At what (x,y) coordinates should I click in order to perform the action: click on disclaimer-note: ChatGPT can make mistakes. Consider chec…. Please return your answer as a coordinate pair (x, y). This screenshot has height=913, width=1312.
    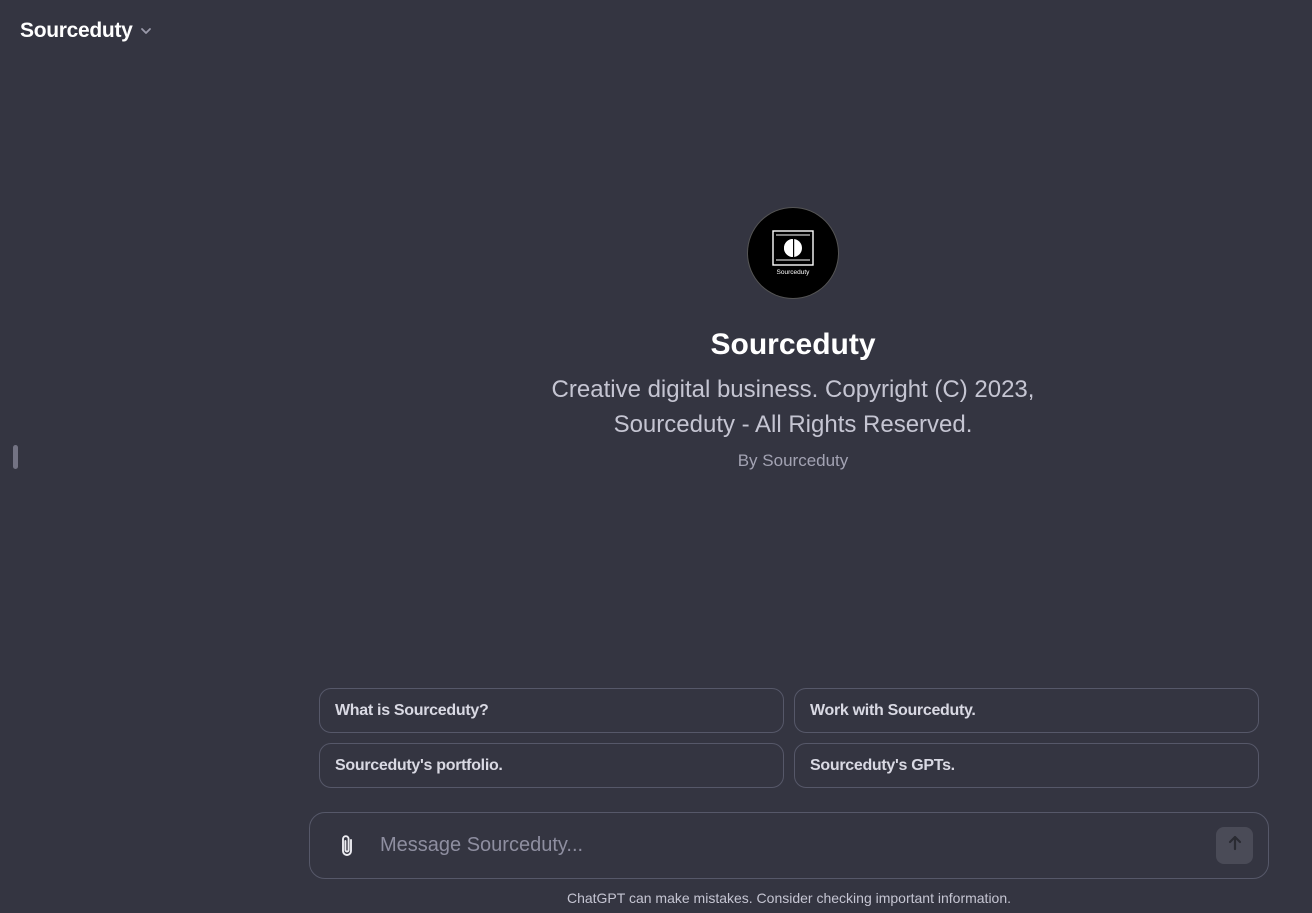
    Looking at the image, I should click on (789, 898).